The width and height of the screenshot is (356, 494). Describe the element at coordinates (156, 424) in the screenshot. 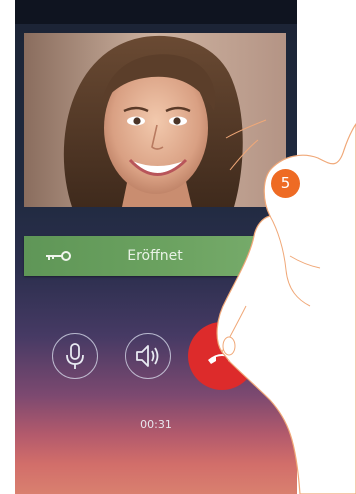

I see `call-timer: 00:31` at that location.